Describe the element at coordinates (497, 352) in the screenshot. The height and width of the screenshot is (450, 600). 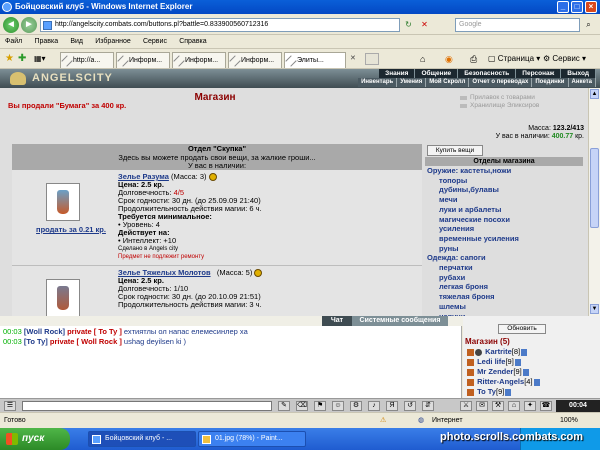
I see `player-row: Kartrite[8]` at that location.